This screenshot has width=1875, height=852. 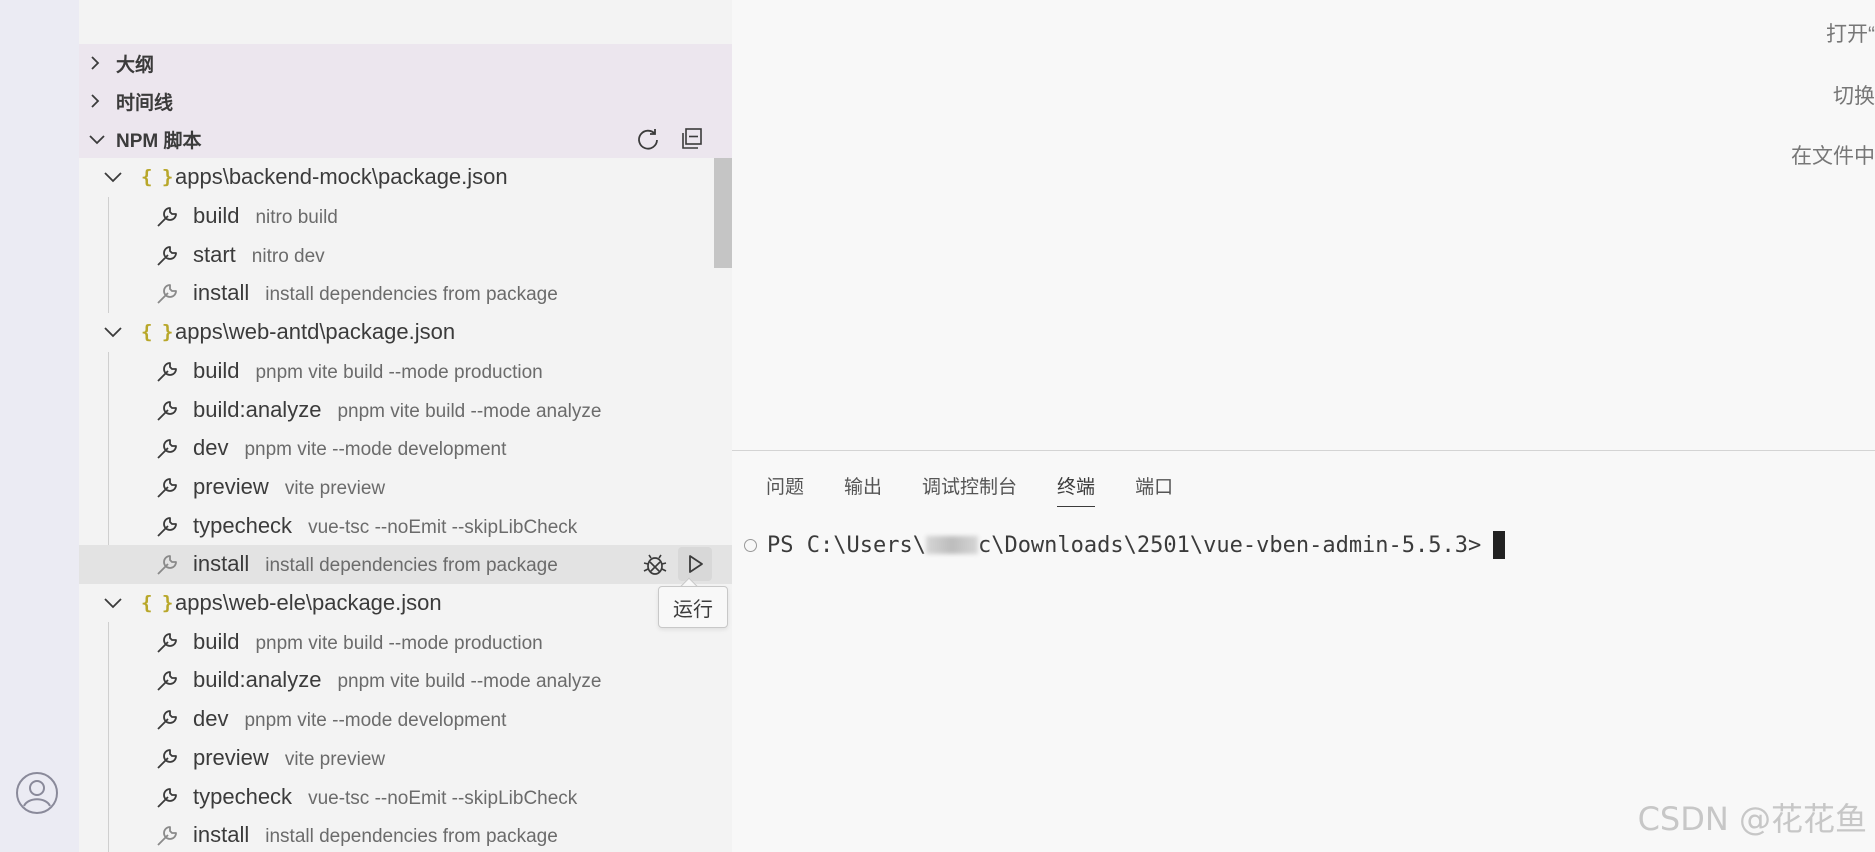 What do you see at coordinates (675, 564) in the screenshot?
I see `row-actions` at bounding box center [675, 564].